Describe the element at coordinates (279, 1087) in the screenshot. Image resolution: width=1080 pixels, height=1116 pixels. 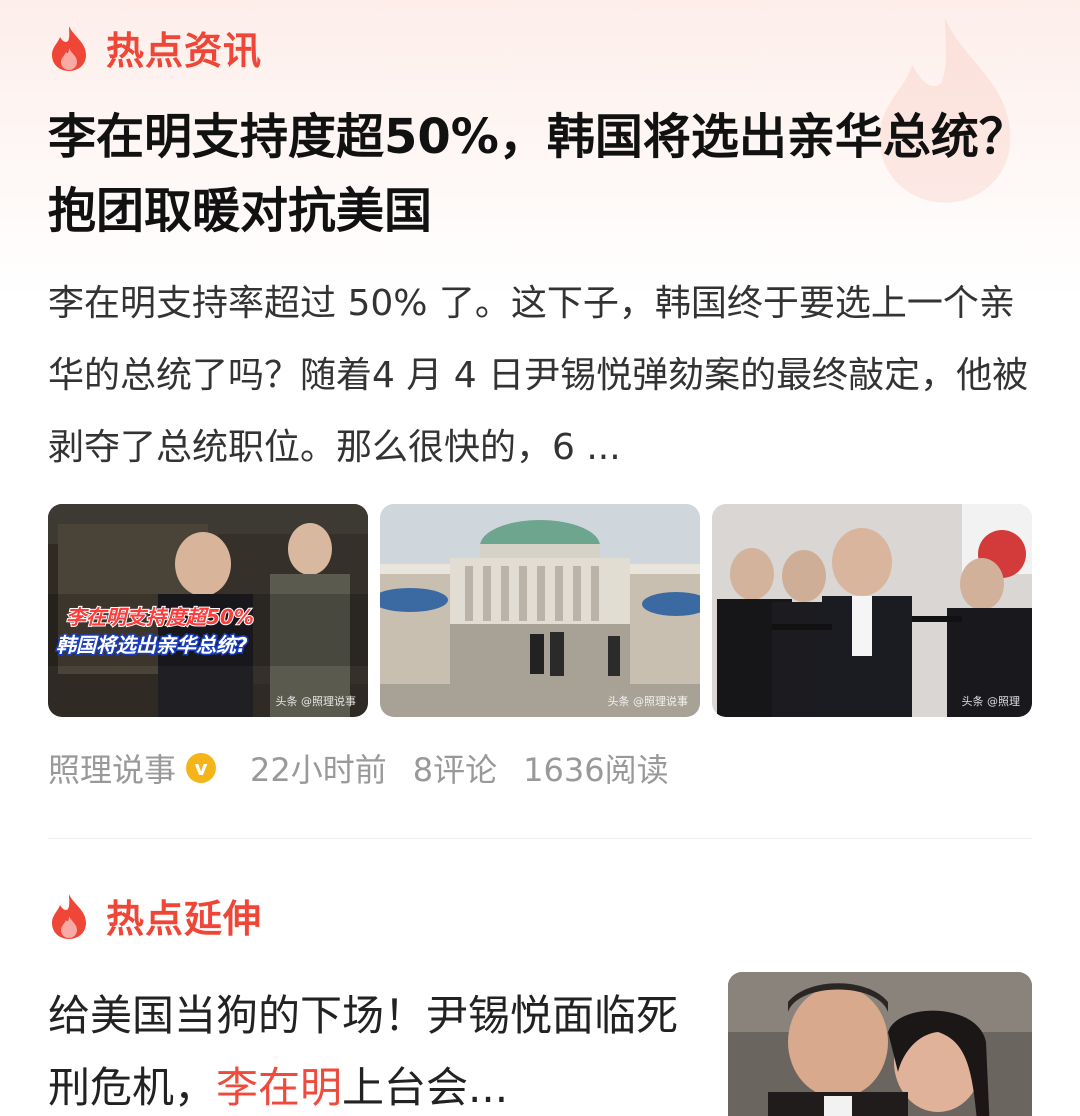
I see `related-title-highlight: 李在明` at that location.